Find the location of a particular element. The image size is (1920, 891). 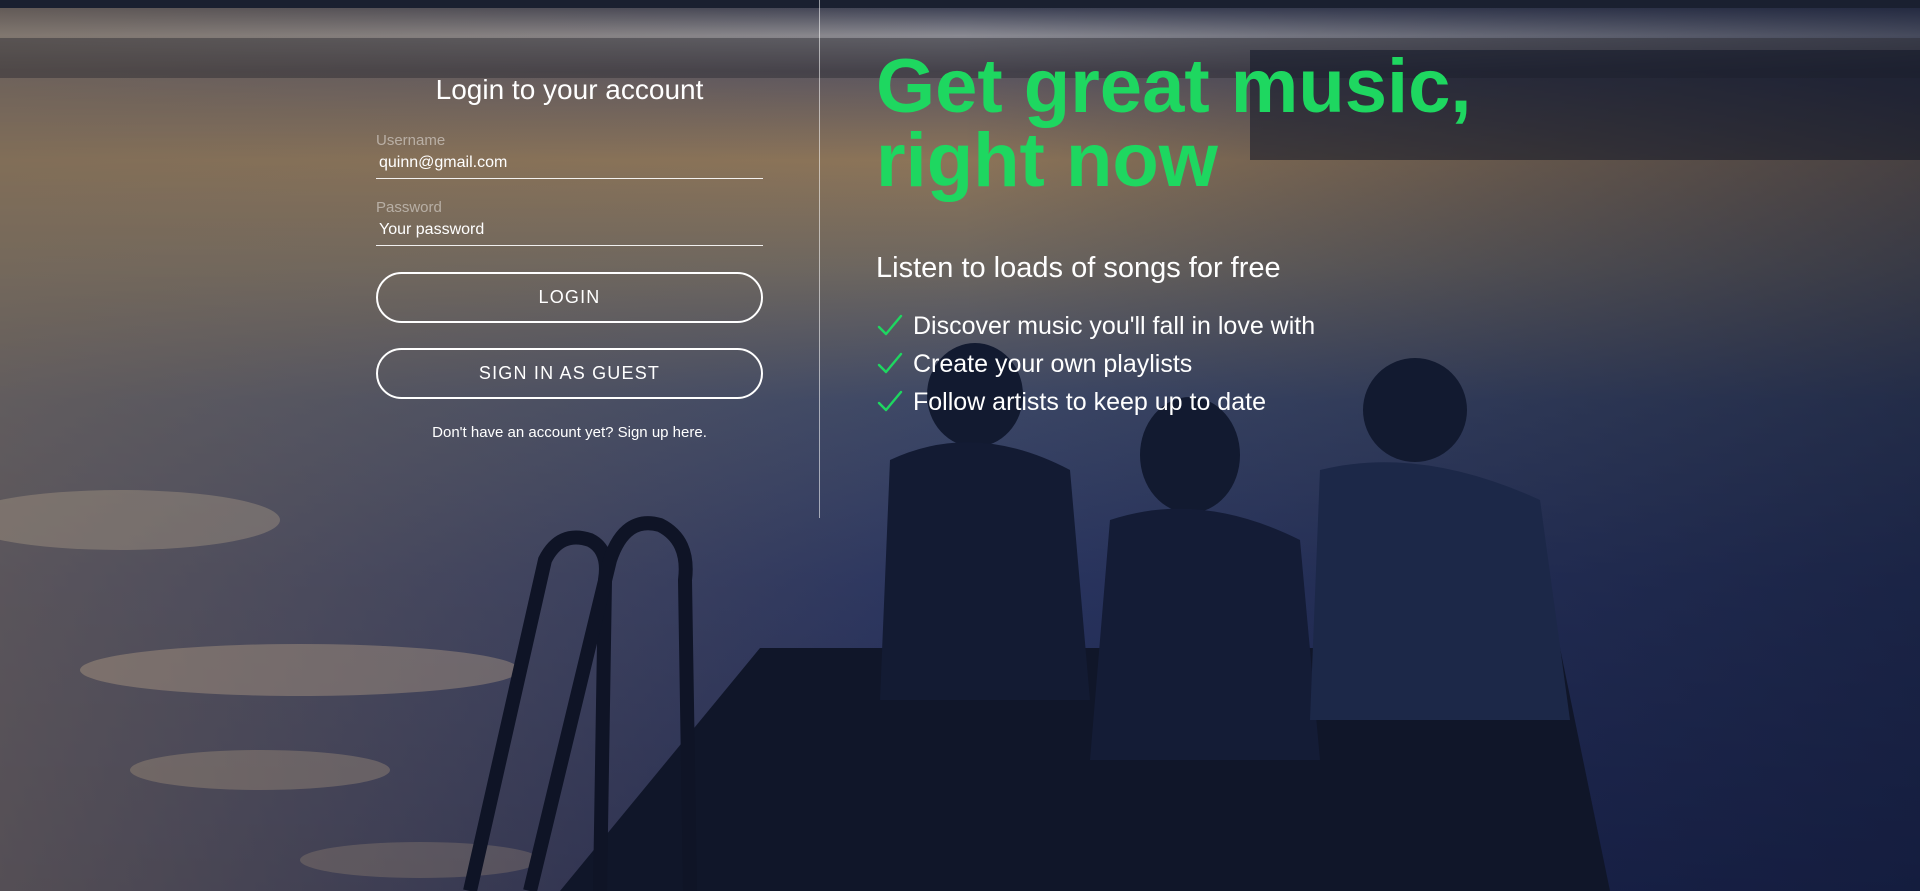

feature-item: Follow artists to keep up to date is located at coordinates (1326, 402).